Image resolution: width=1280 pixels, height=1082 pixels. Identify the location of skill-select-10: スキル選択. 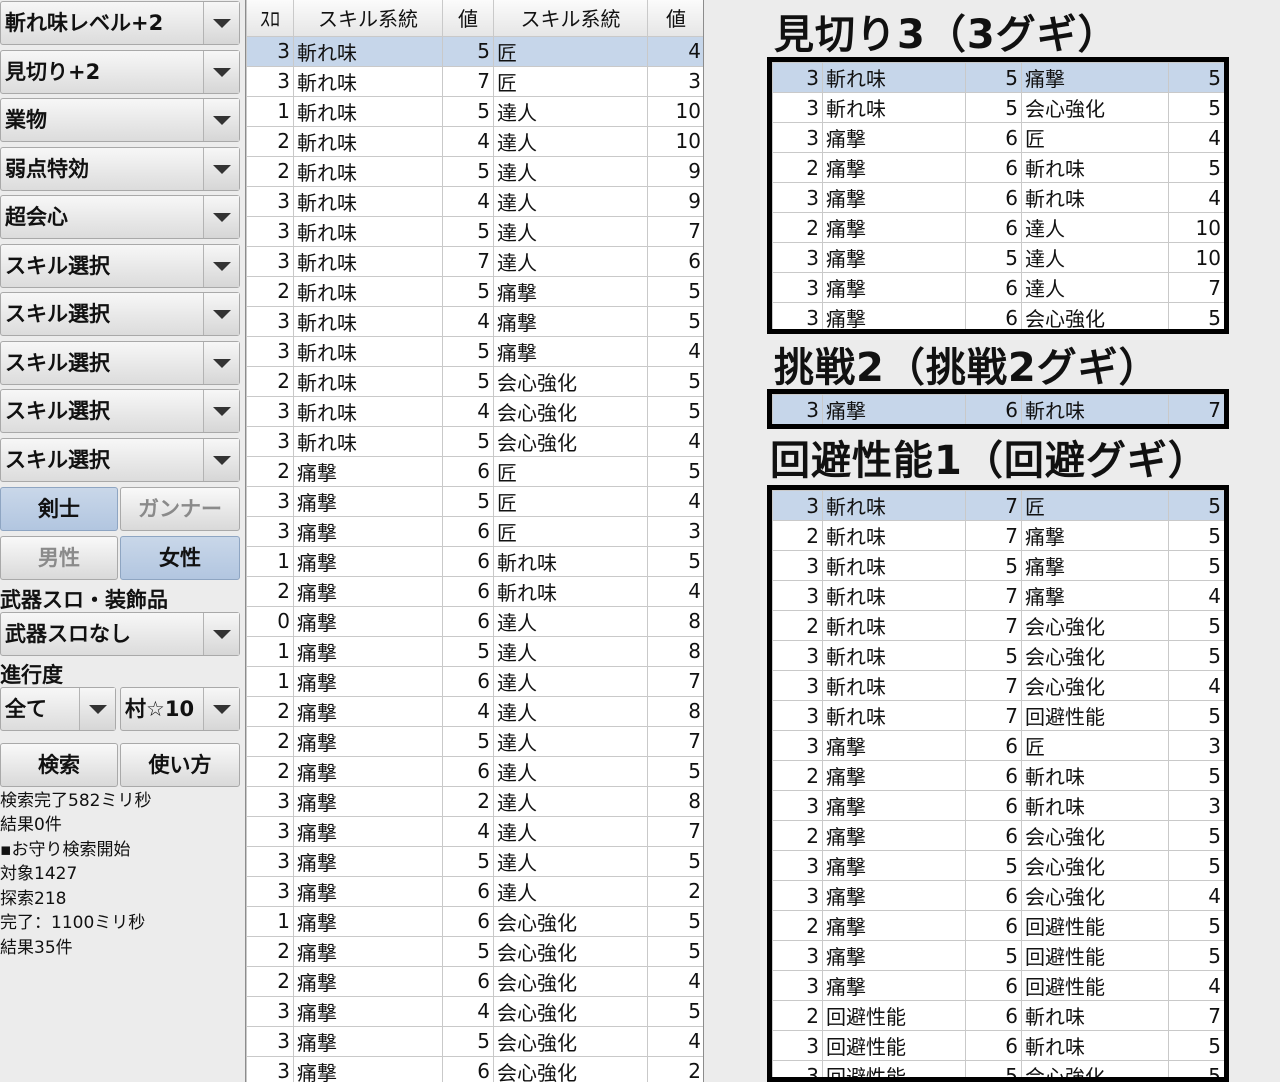
(120, 460).